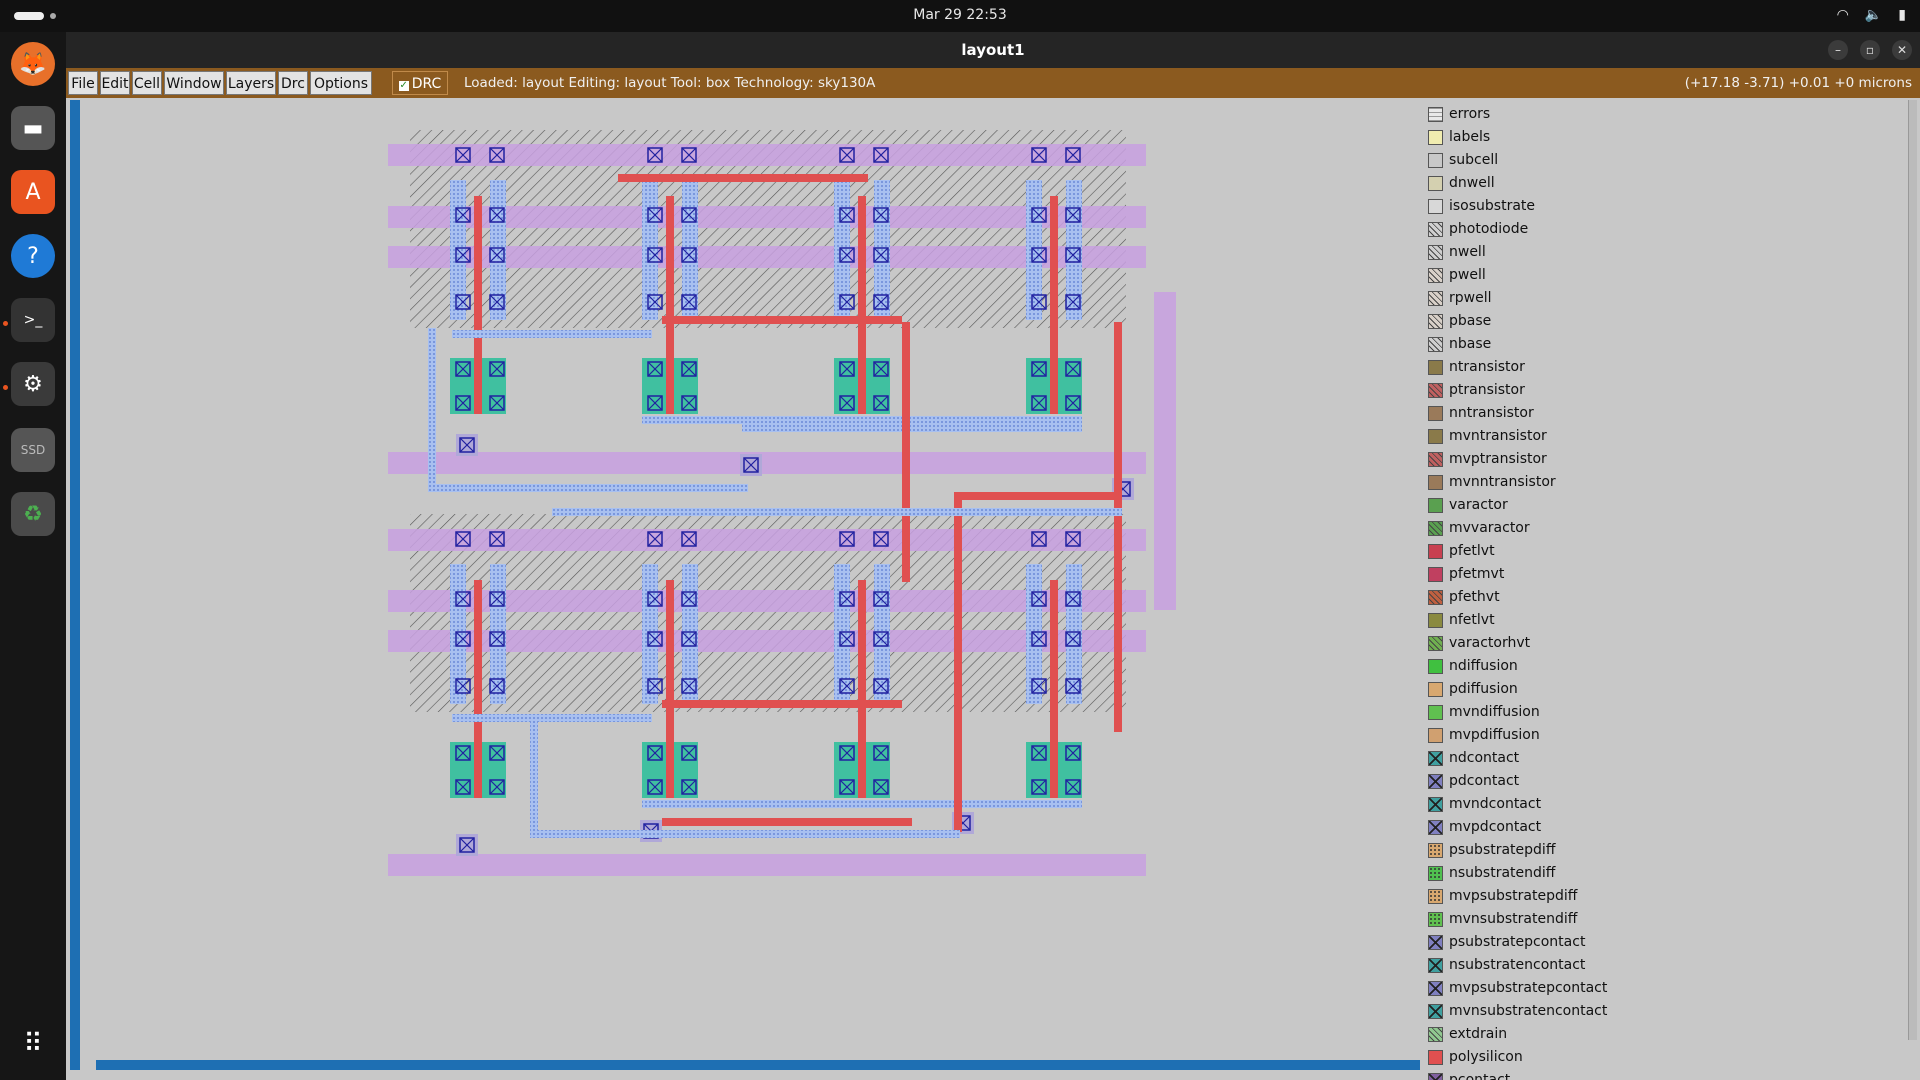 The image size is (1920, 1080). Describe the element at coordinates (293, 83) in the screenshot. I see `menu-drc: Drc` at that location.